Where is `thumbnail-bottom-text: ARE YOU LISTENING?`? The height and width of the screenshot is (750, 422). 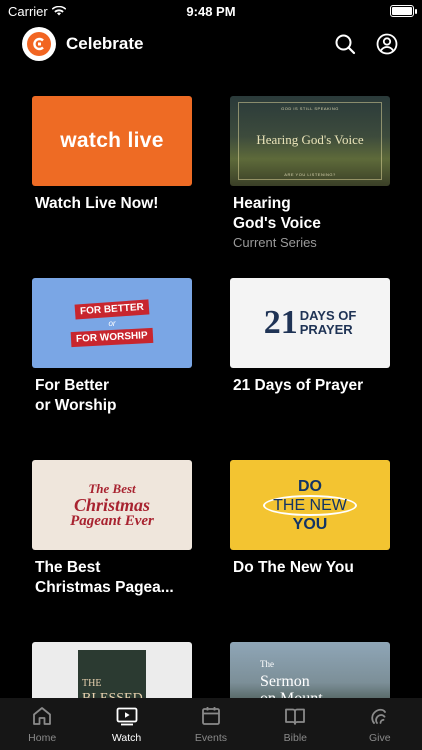 thumbnail-bottom-text: ARE YOU LISTENING? is located at coordinates (310, 174).